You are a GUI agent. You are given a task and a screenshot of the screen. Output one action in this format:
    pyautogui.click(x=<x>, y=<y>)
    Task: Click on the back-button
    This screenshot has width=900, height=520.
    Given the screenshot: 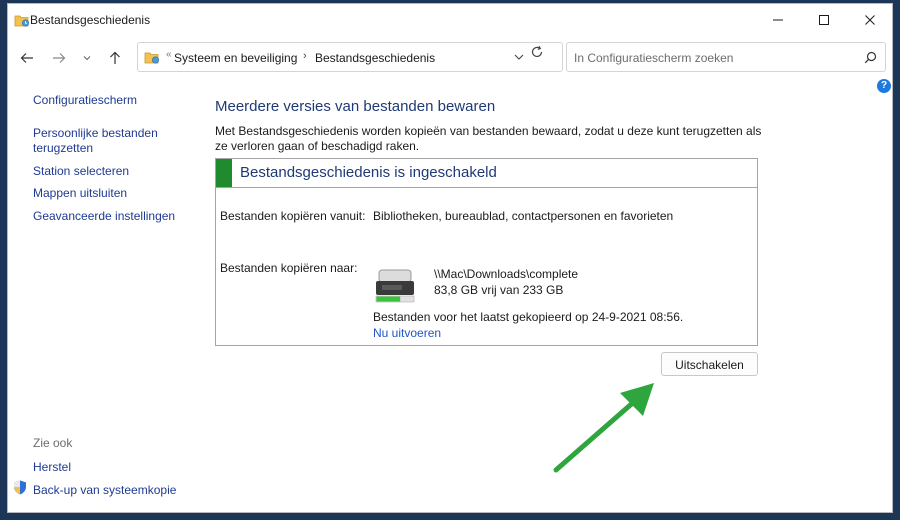 What is the action you would take?
    pyautogui.click(x=27, y=58)
    